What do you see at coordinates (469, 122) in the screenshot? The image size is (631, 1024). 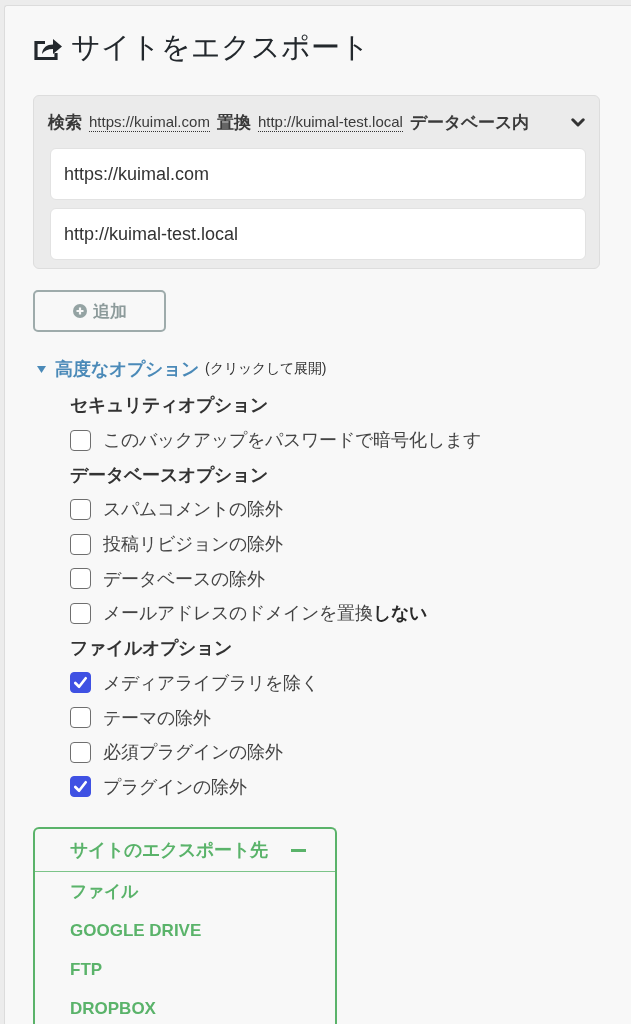 I see `header-label: データベース内` at bounding box center [469, 122].